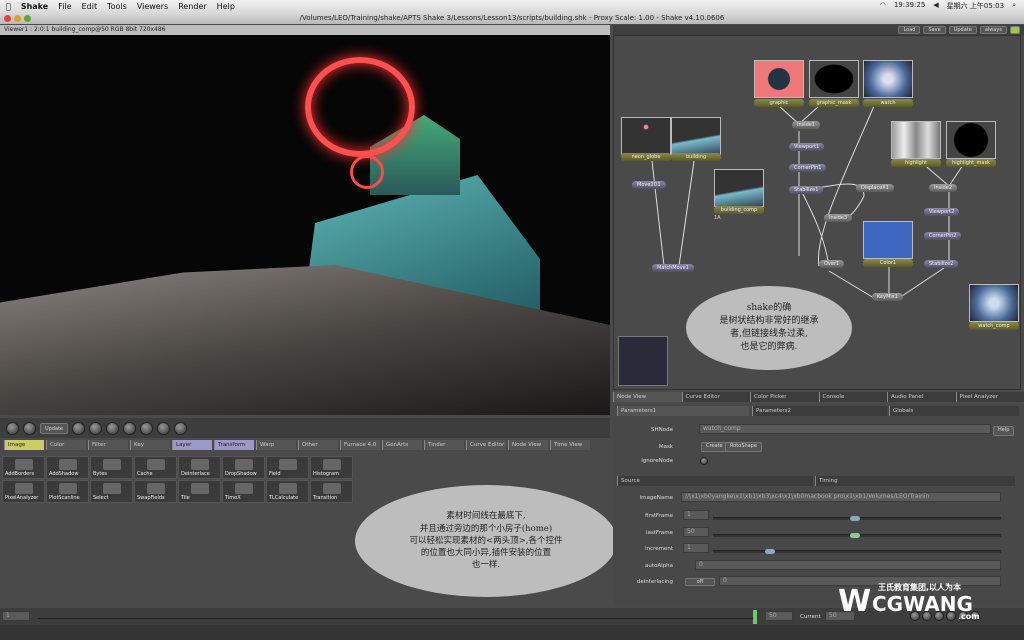 The image size is (1024, 640). I want to click on update-mode-button: Update, so click(54, 428).